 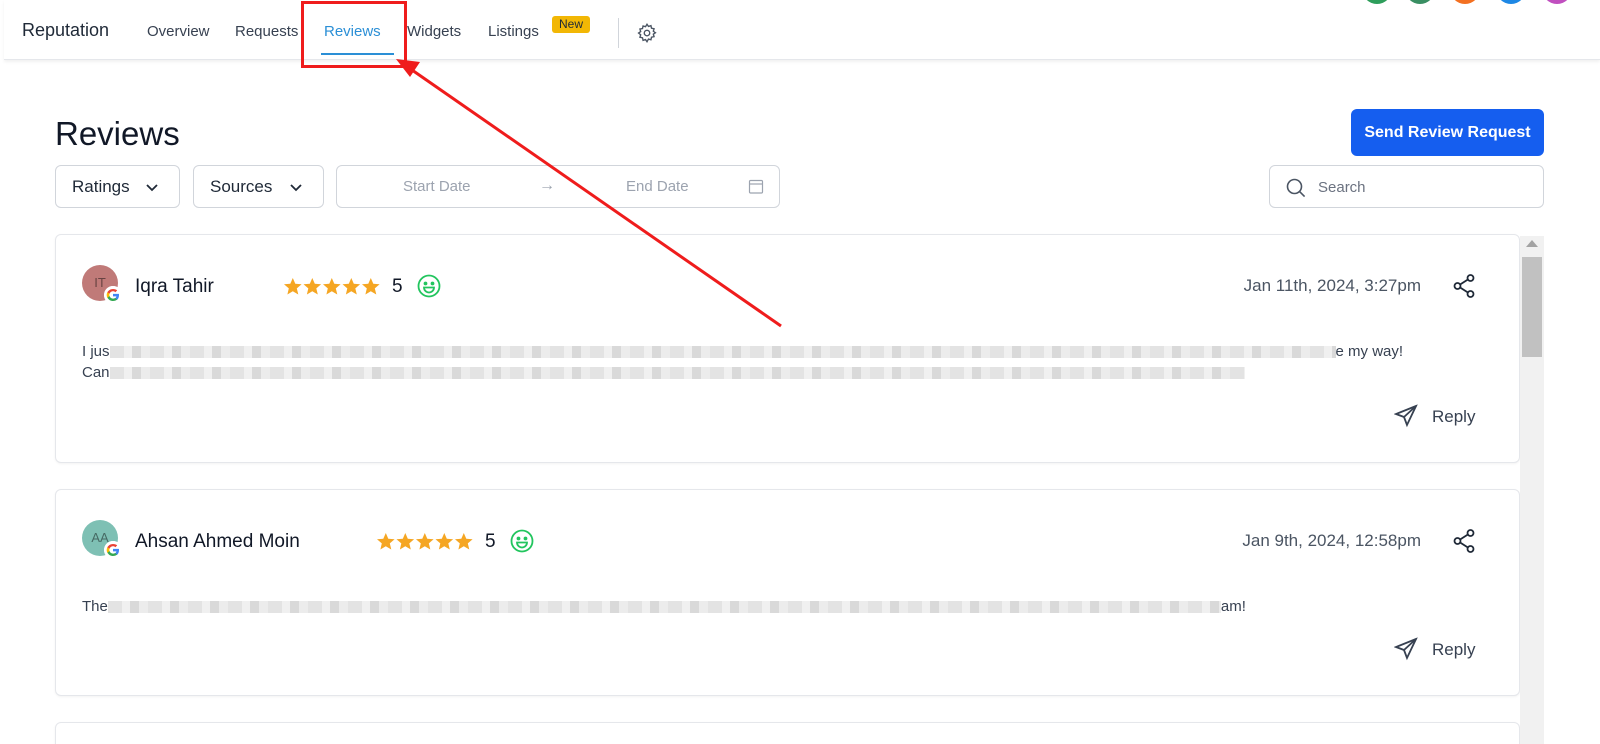 What do you see at coordinates (1532, 490) in the screenshot?
I see `scrollbar` at bounding box center [1532, 490].